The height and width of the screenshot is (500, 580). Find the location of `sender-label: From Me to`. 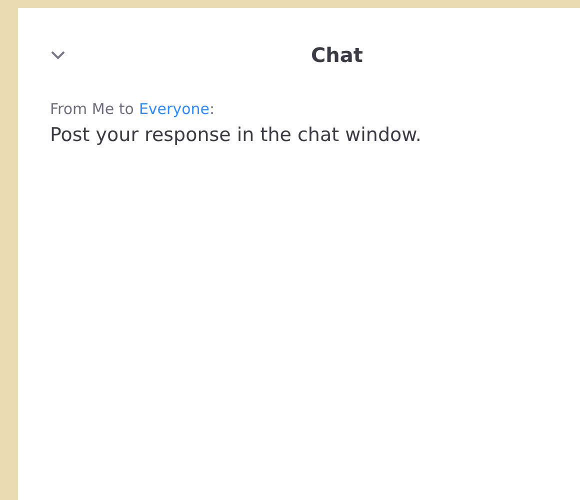

sender-label: From Me to is located at coordinates (92, 109).